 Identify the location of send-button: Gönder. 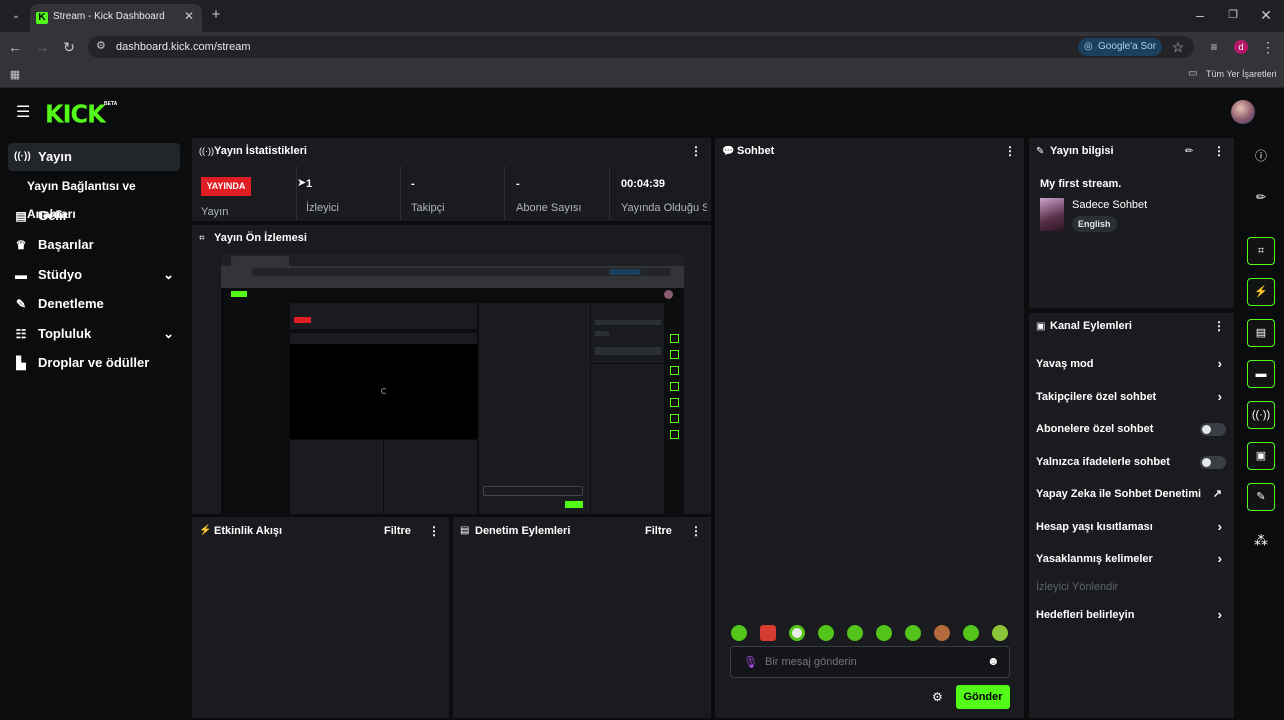
(983, 697).